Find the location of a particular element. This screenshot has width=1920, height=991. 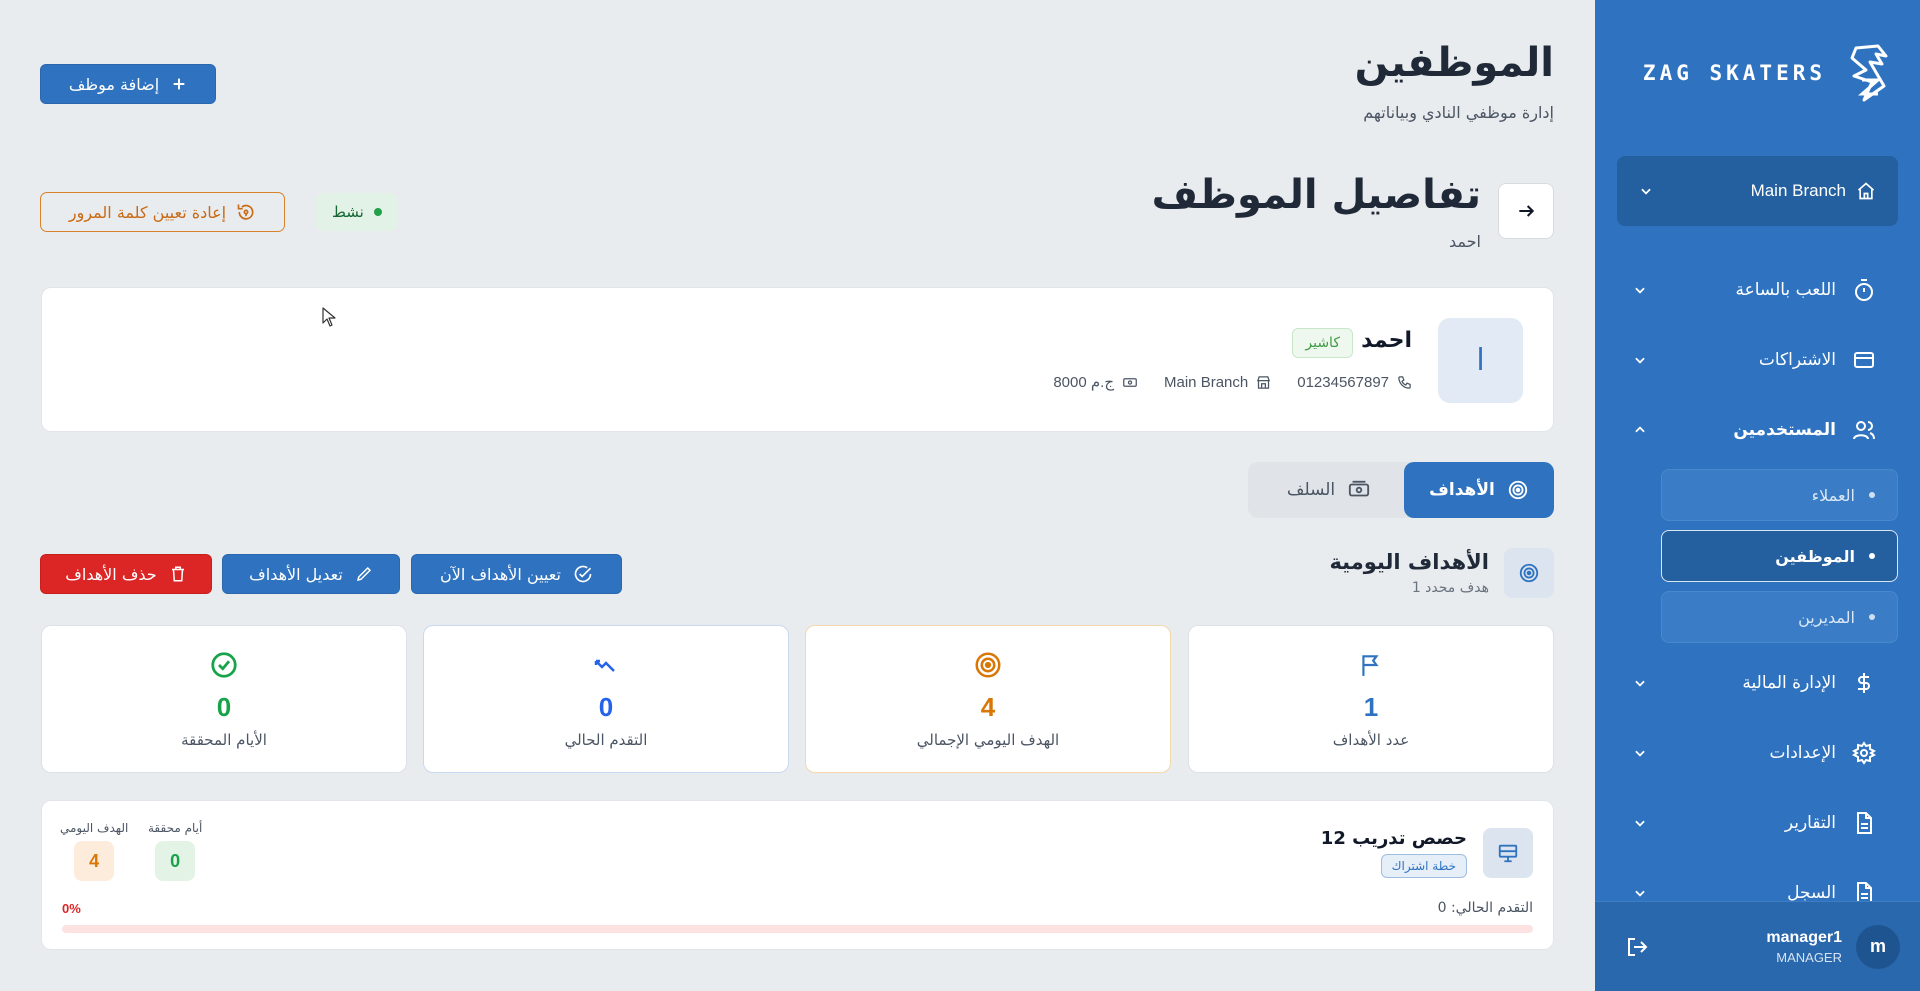

sub-item-employees: الموظفين is located at coordinates (1779, 556).